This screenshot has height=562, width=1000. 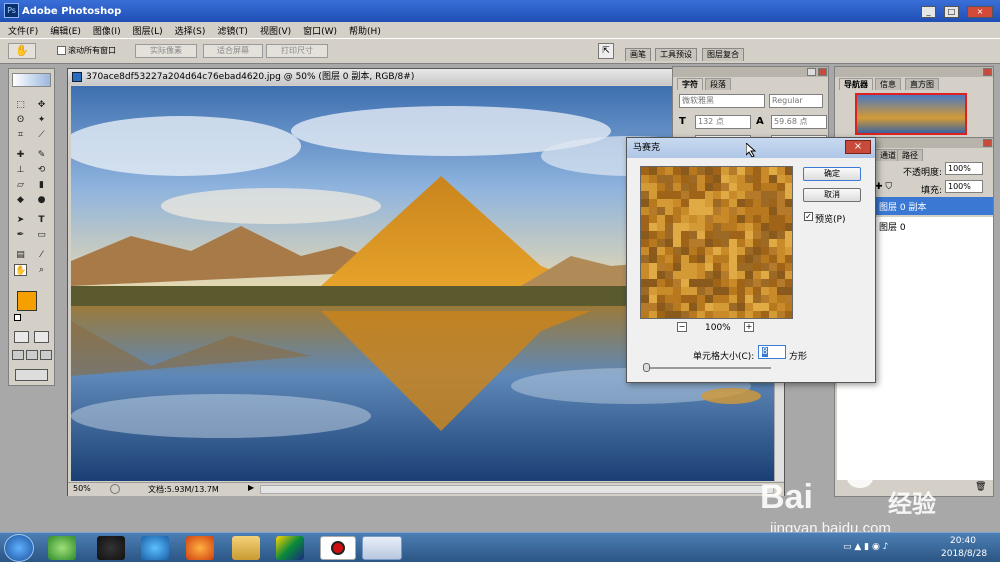 I want to click on move-tool-icon: ✥, so click(x=41, y=105).